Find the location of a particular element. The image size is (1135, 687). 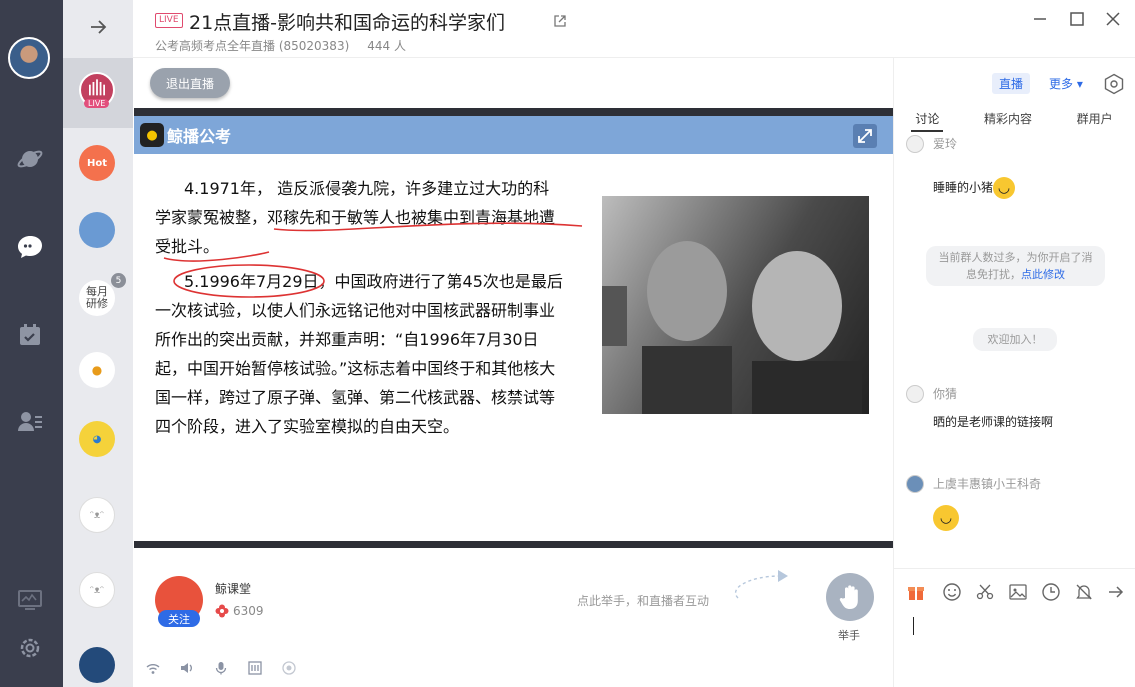

likes-count: 6309 is located at coordinates (248, 611).